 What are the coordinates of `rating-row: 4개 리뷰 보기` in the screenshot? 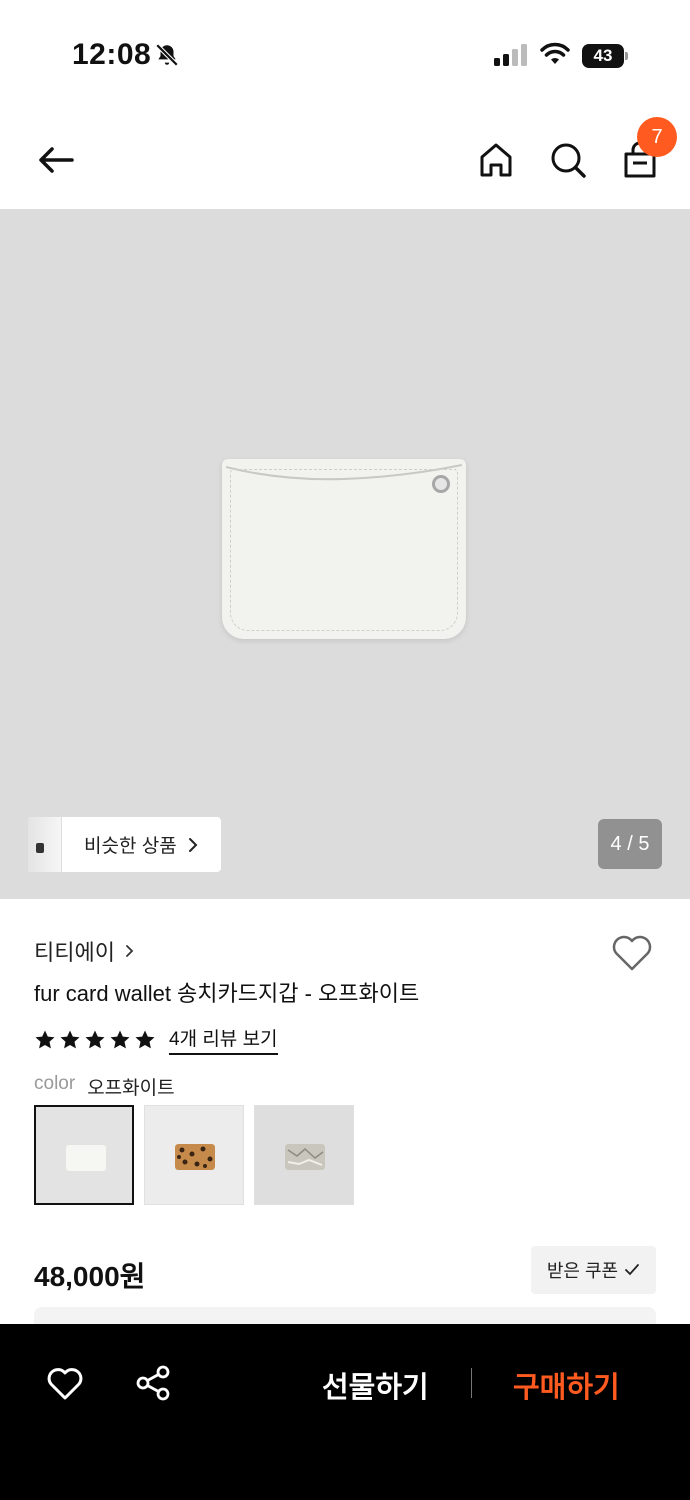 It's located at (156, 1039).